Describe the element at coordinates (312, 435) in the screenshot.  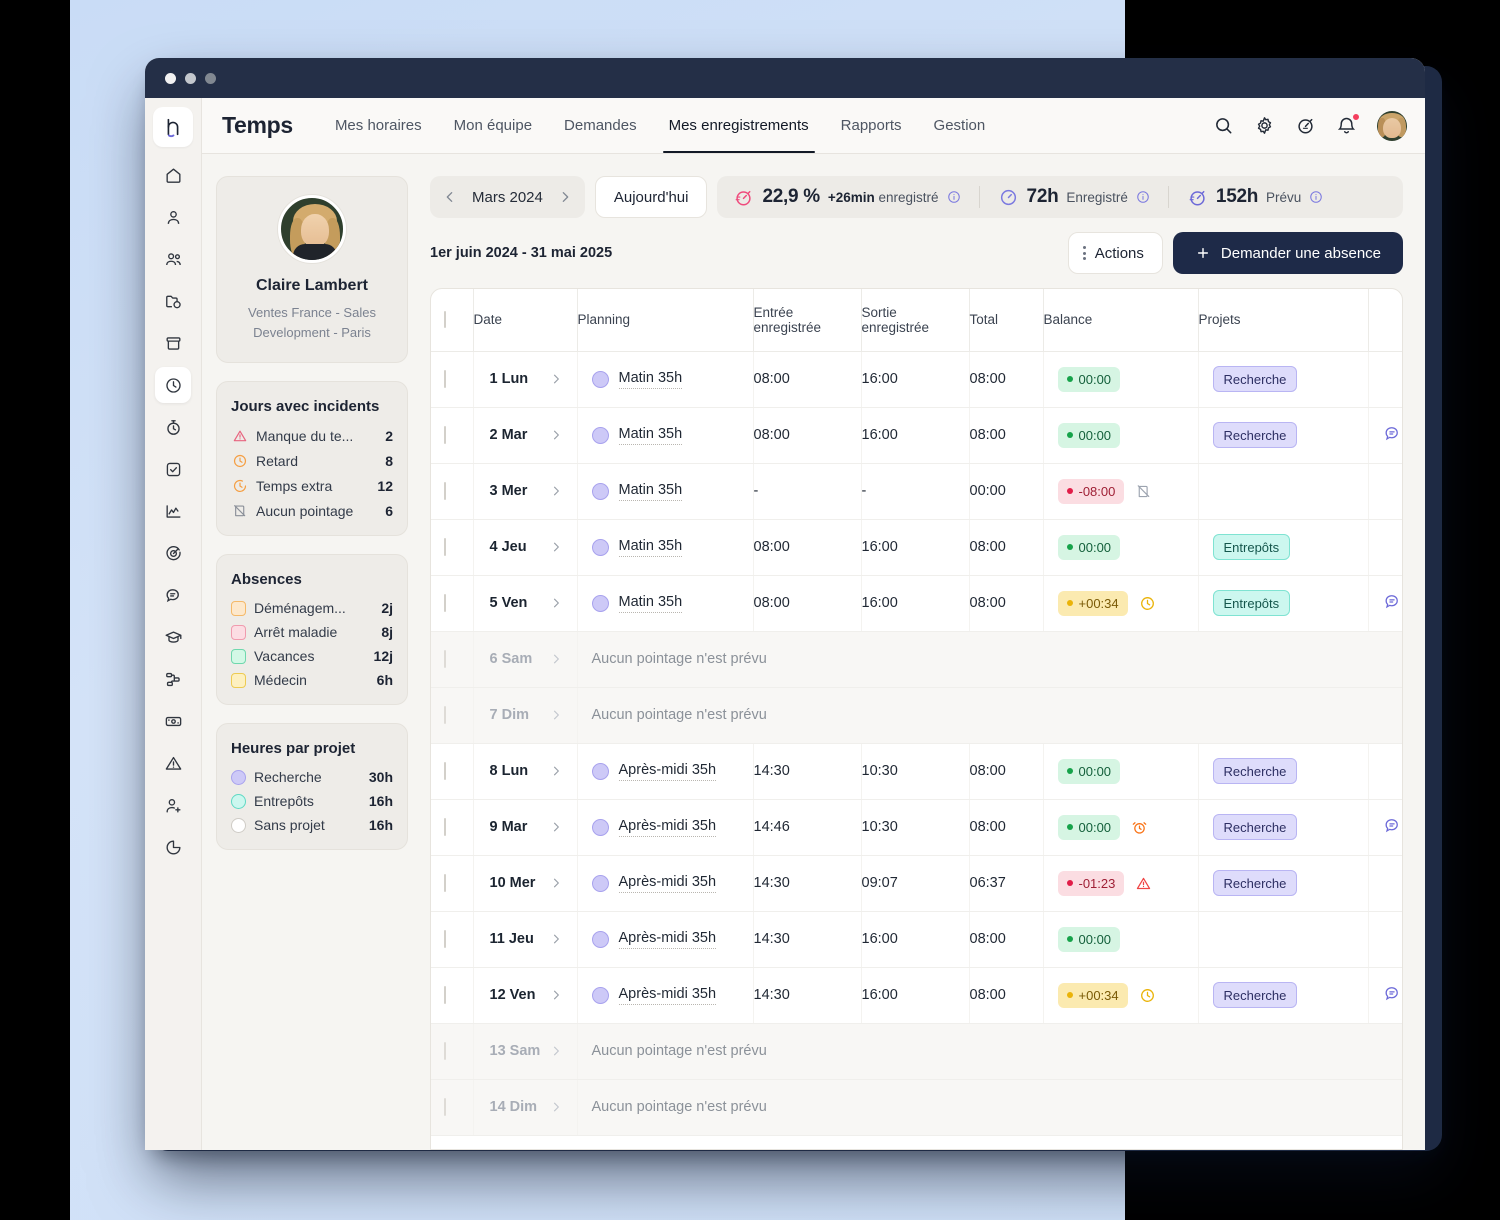
I see `incident-row-manque-du-temps: Manque du te... 2` at that location.